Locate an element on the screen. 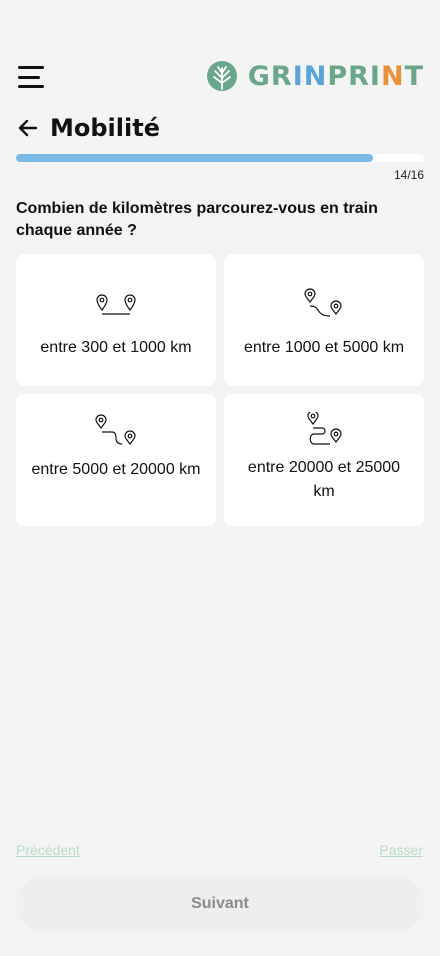  option-card-300-1000: entre 300 et 1000 km is located at coordinates (116, 320).